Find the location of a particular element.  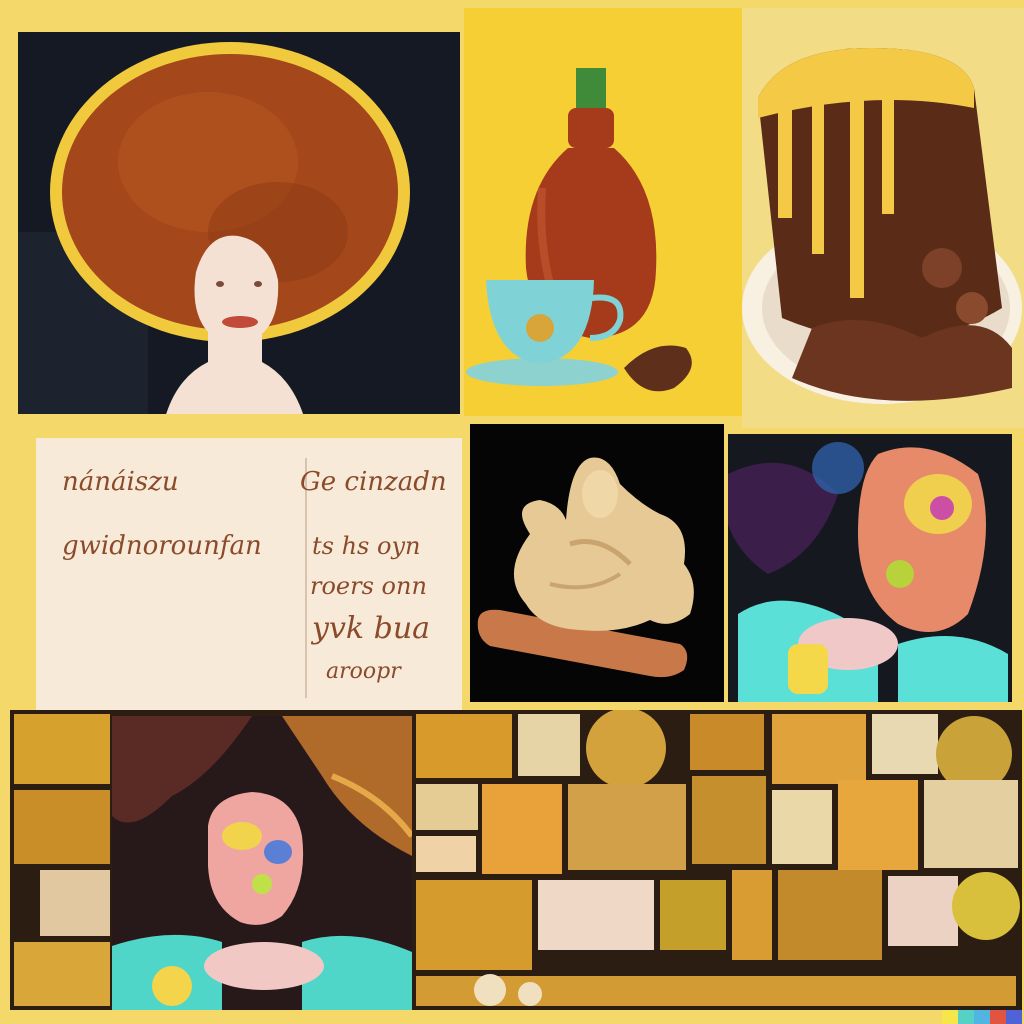

note-line-2: Ge cinzadn is located at coordinates (373, 482).